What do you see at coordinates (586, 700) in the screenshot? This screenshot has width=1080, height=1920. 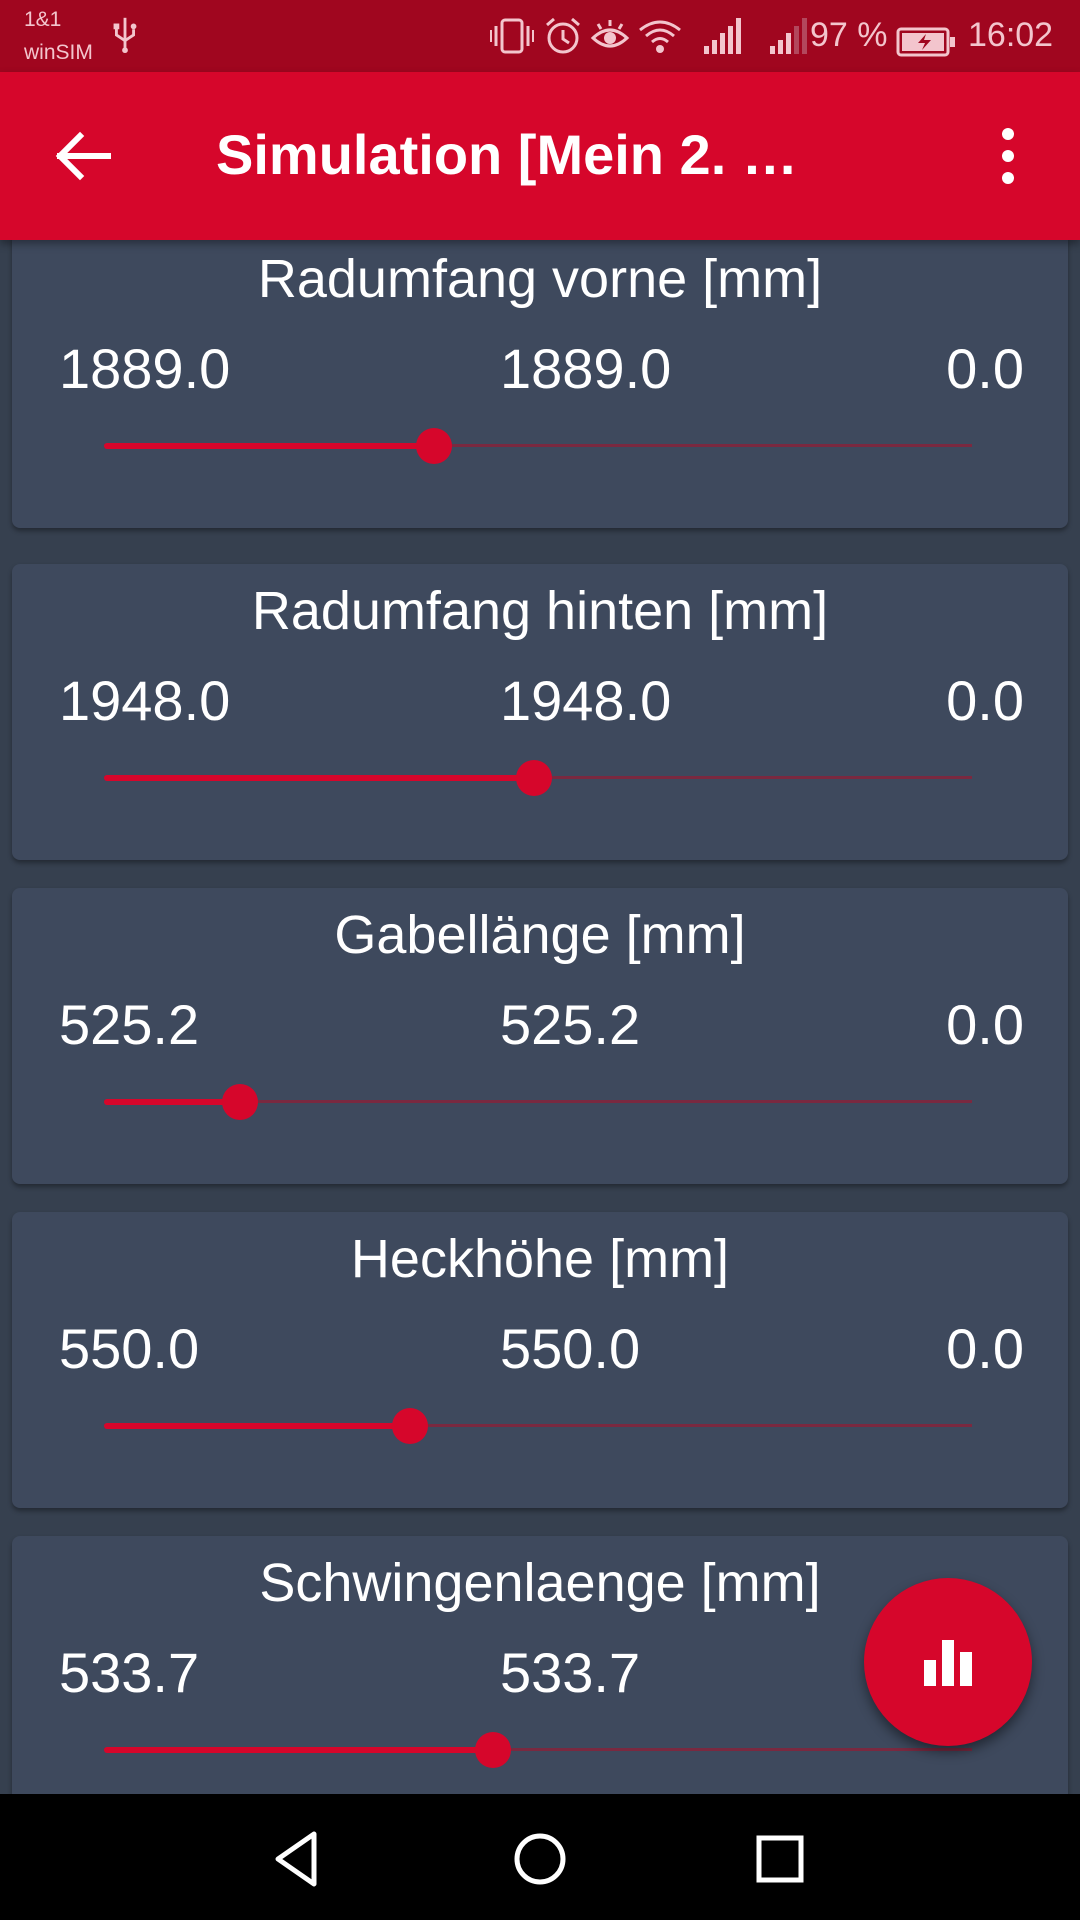 I see `parameter-value-current: 1948.0` at bounding box center [586, 700].